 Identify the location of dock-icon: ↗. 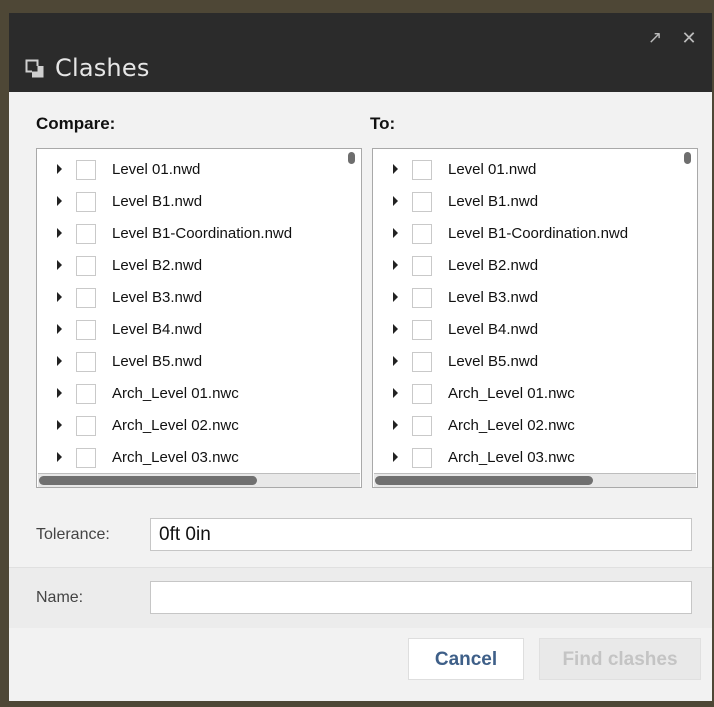
(655, 38).